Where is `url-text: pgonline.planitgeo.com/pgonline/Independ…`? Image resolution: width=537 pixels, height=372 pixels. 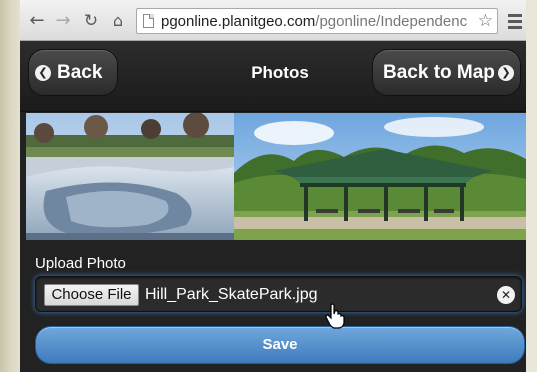 url-text: pgonline.planitgeo.com/pgonline/Independ… is located at coordinates (316, 22).